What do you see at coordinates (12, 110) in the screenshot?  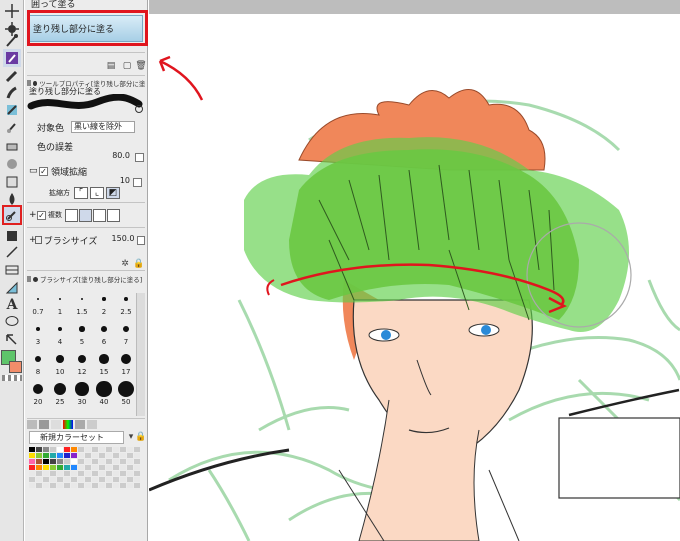 I see `airbrush-icon` at bounding box center [12, 110].